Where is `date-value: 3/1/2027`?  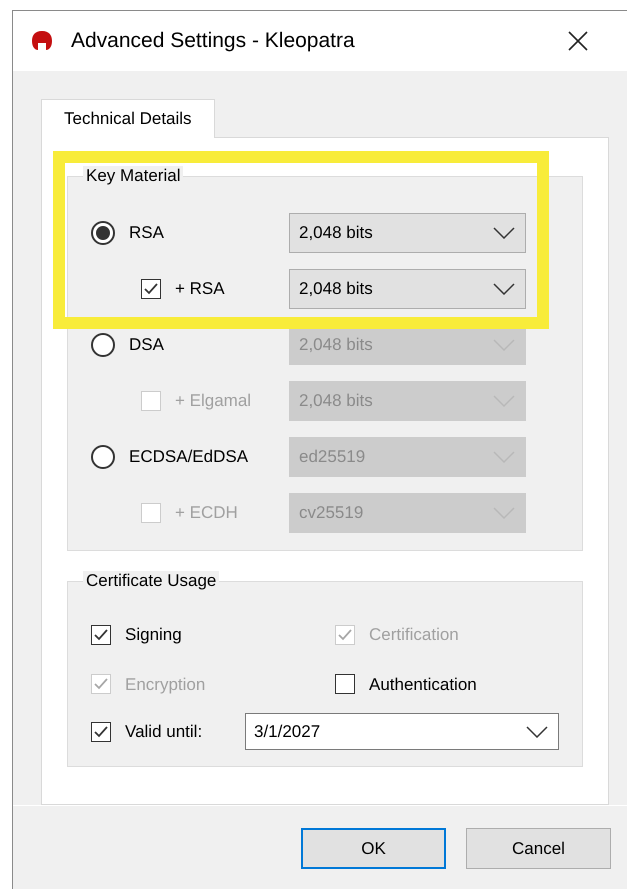
date-value: 3/1/2027 is located at coordinates (287, 731).